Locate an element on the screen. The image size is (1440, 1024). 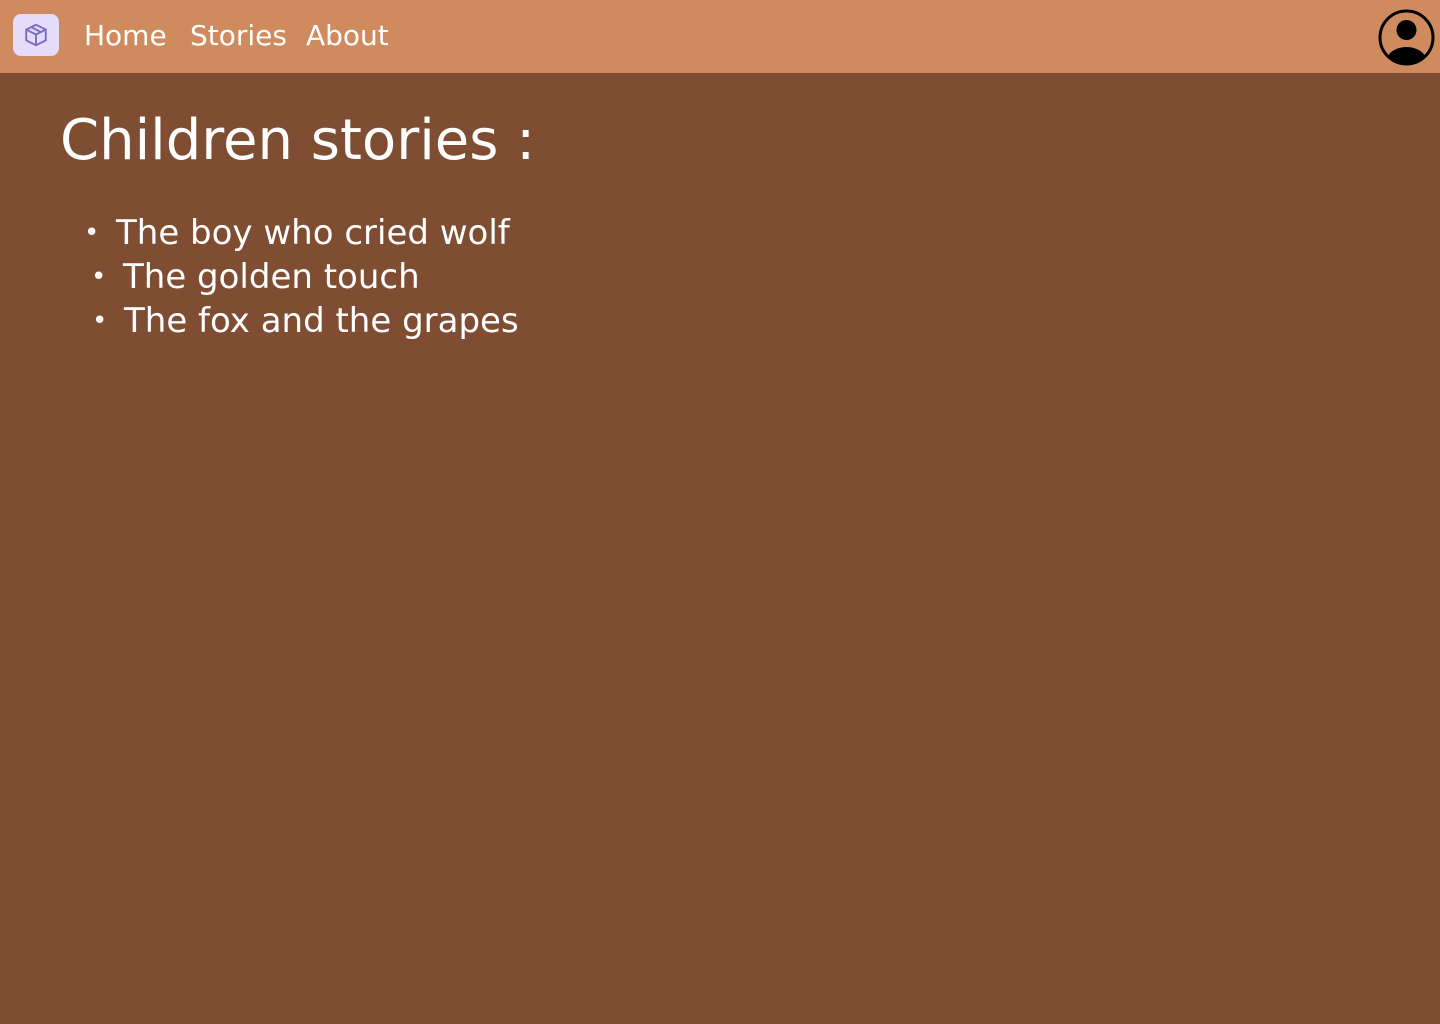
logo-button is located at coordinates (36, 35).